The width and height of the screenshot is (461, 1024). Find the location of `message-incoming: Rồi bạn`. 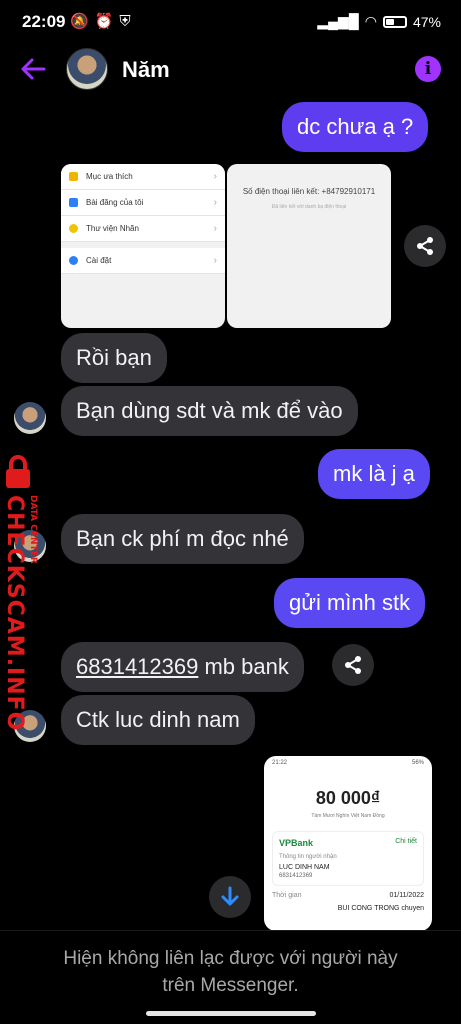

message-incoming: Rồi bạn is located at coordinates (114, 358).